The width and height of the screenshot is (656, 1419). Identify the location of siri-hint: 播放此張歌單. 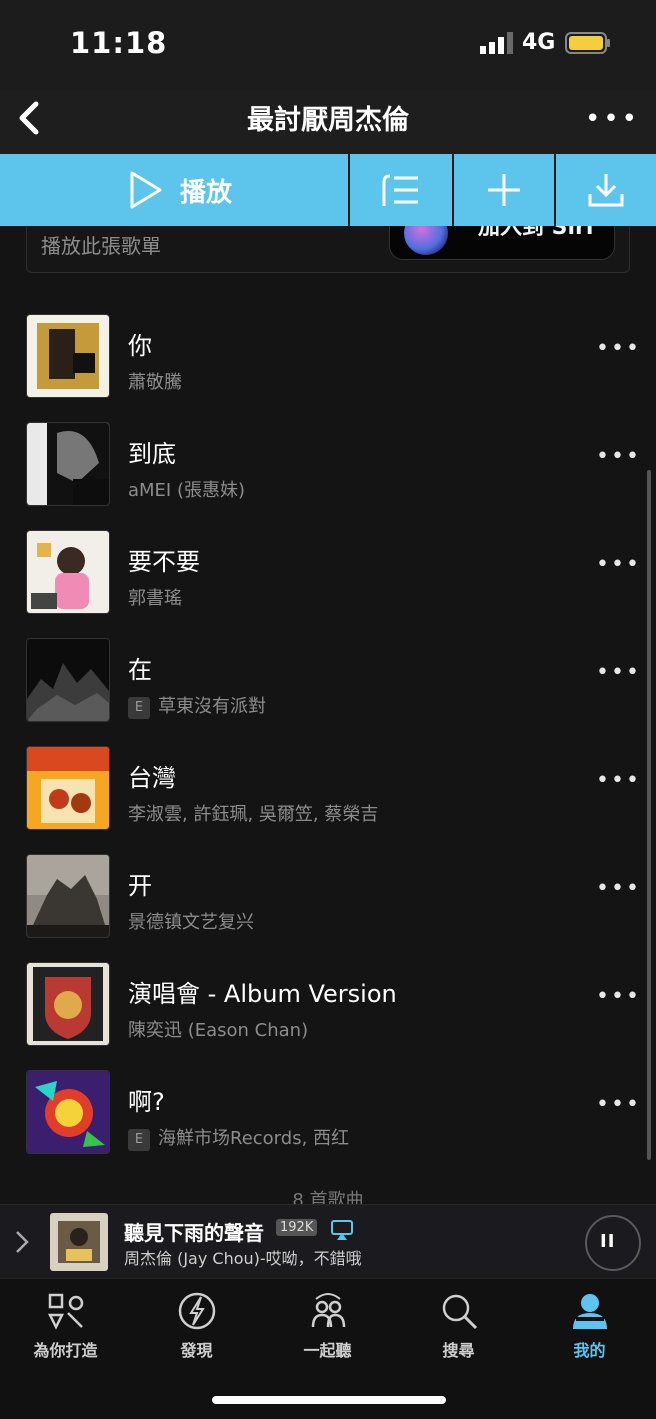
(101, 246).